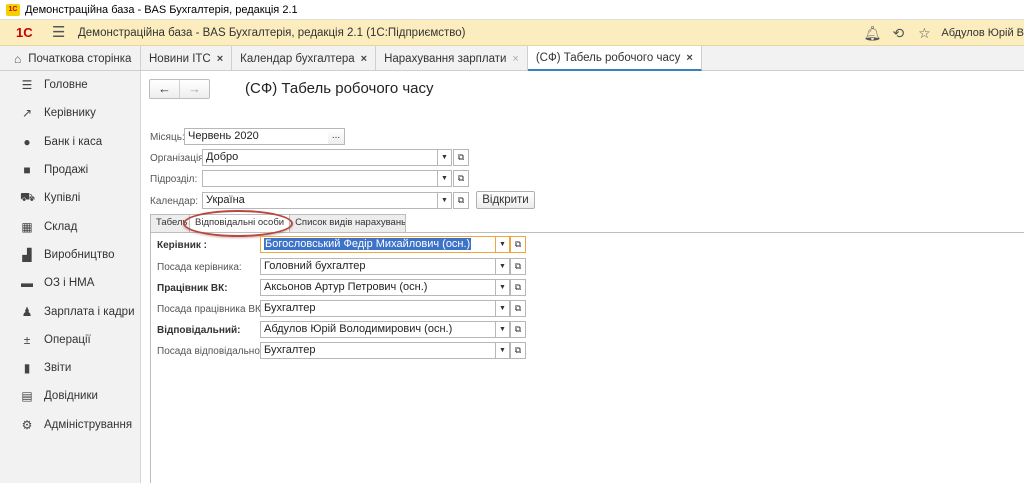  What do you see at coordinates (192, 288) in the screenshot?
I see `hr-employee-label: Працівник ВК:` at bounding box center [192, 288].